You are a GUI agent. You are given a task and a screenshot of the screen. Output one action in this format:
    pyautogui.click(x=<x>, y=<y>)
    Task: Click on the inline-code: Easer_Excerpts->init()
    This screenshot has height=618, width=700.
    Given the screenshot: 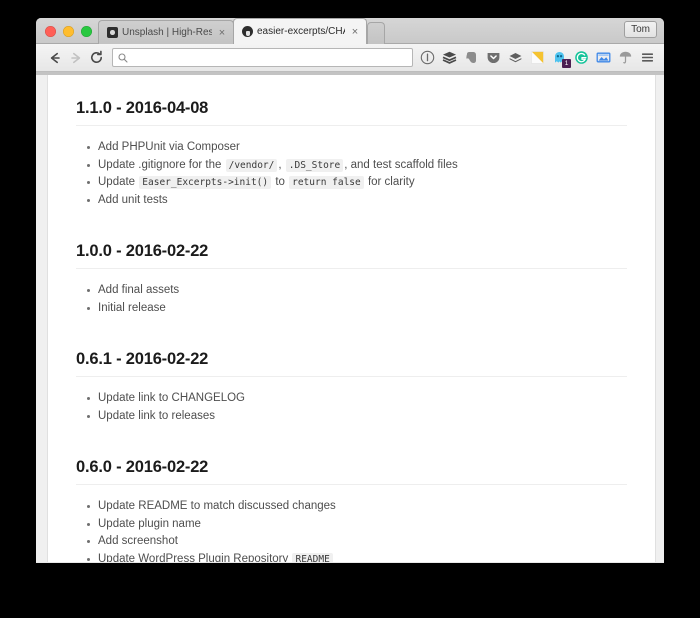 What is the action you would take?
    pyautogui.click(x=205, y=182)
    